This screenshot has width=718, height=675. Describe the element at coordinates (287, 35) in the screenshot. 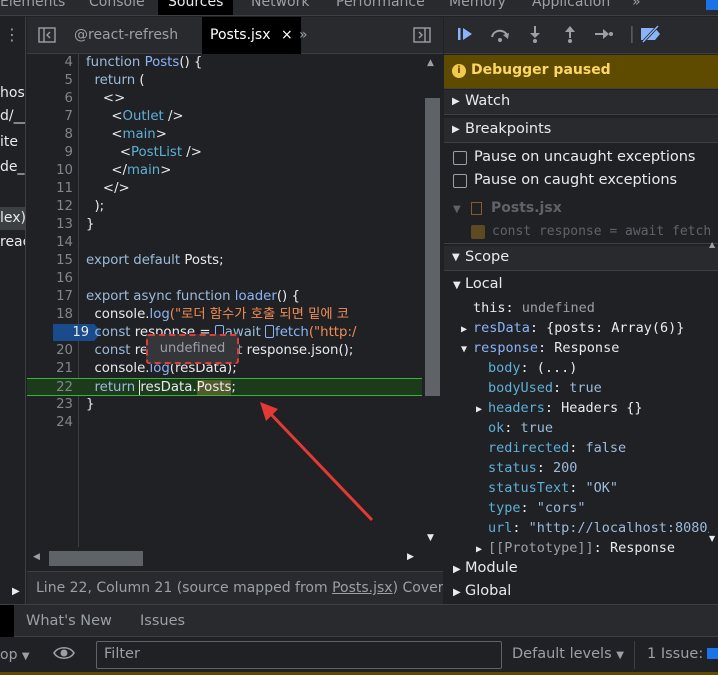

I see `close-tab-icon: ×` at that location.